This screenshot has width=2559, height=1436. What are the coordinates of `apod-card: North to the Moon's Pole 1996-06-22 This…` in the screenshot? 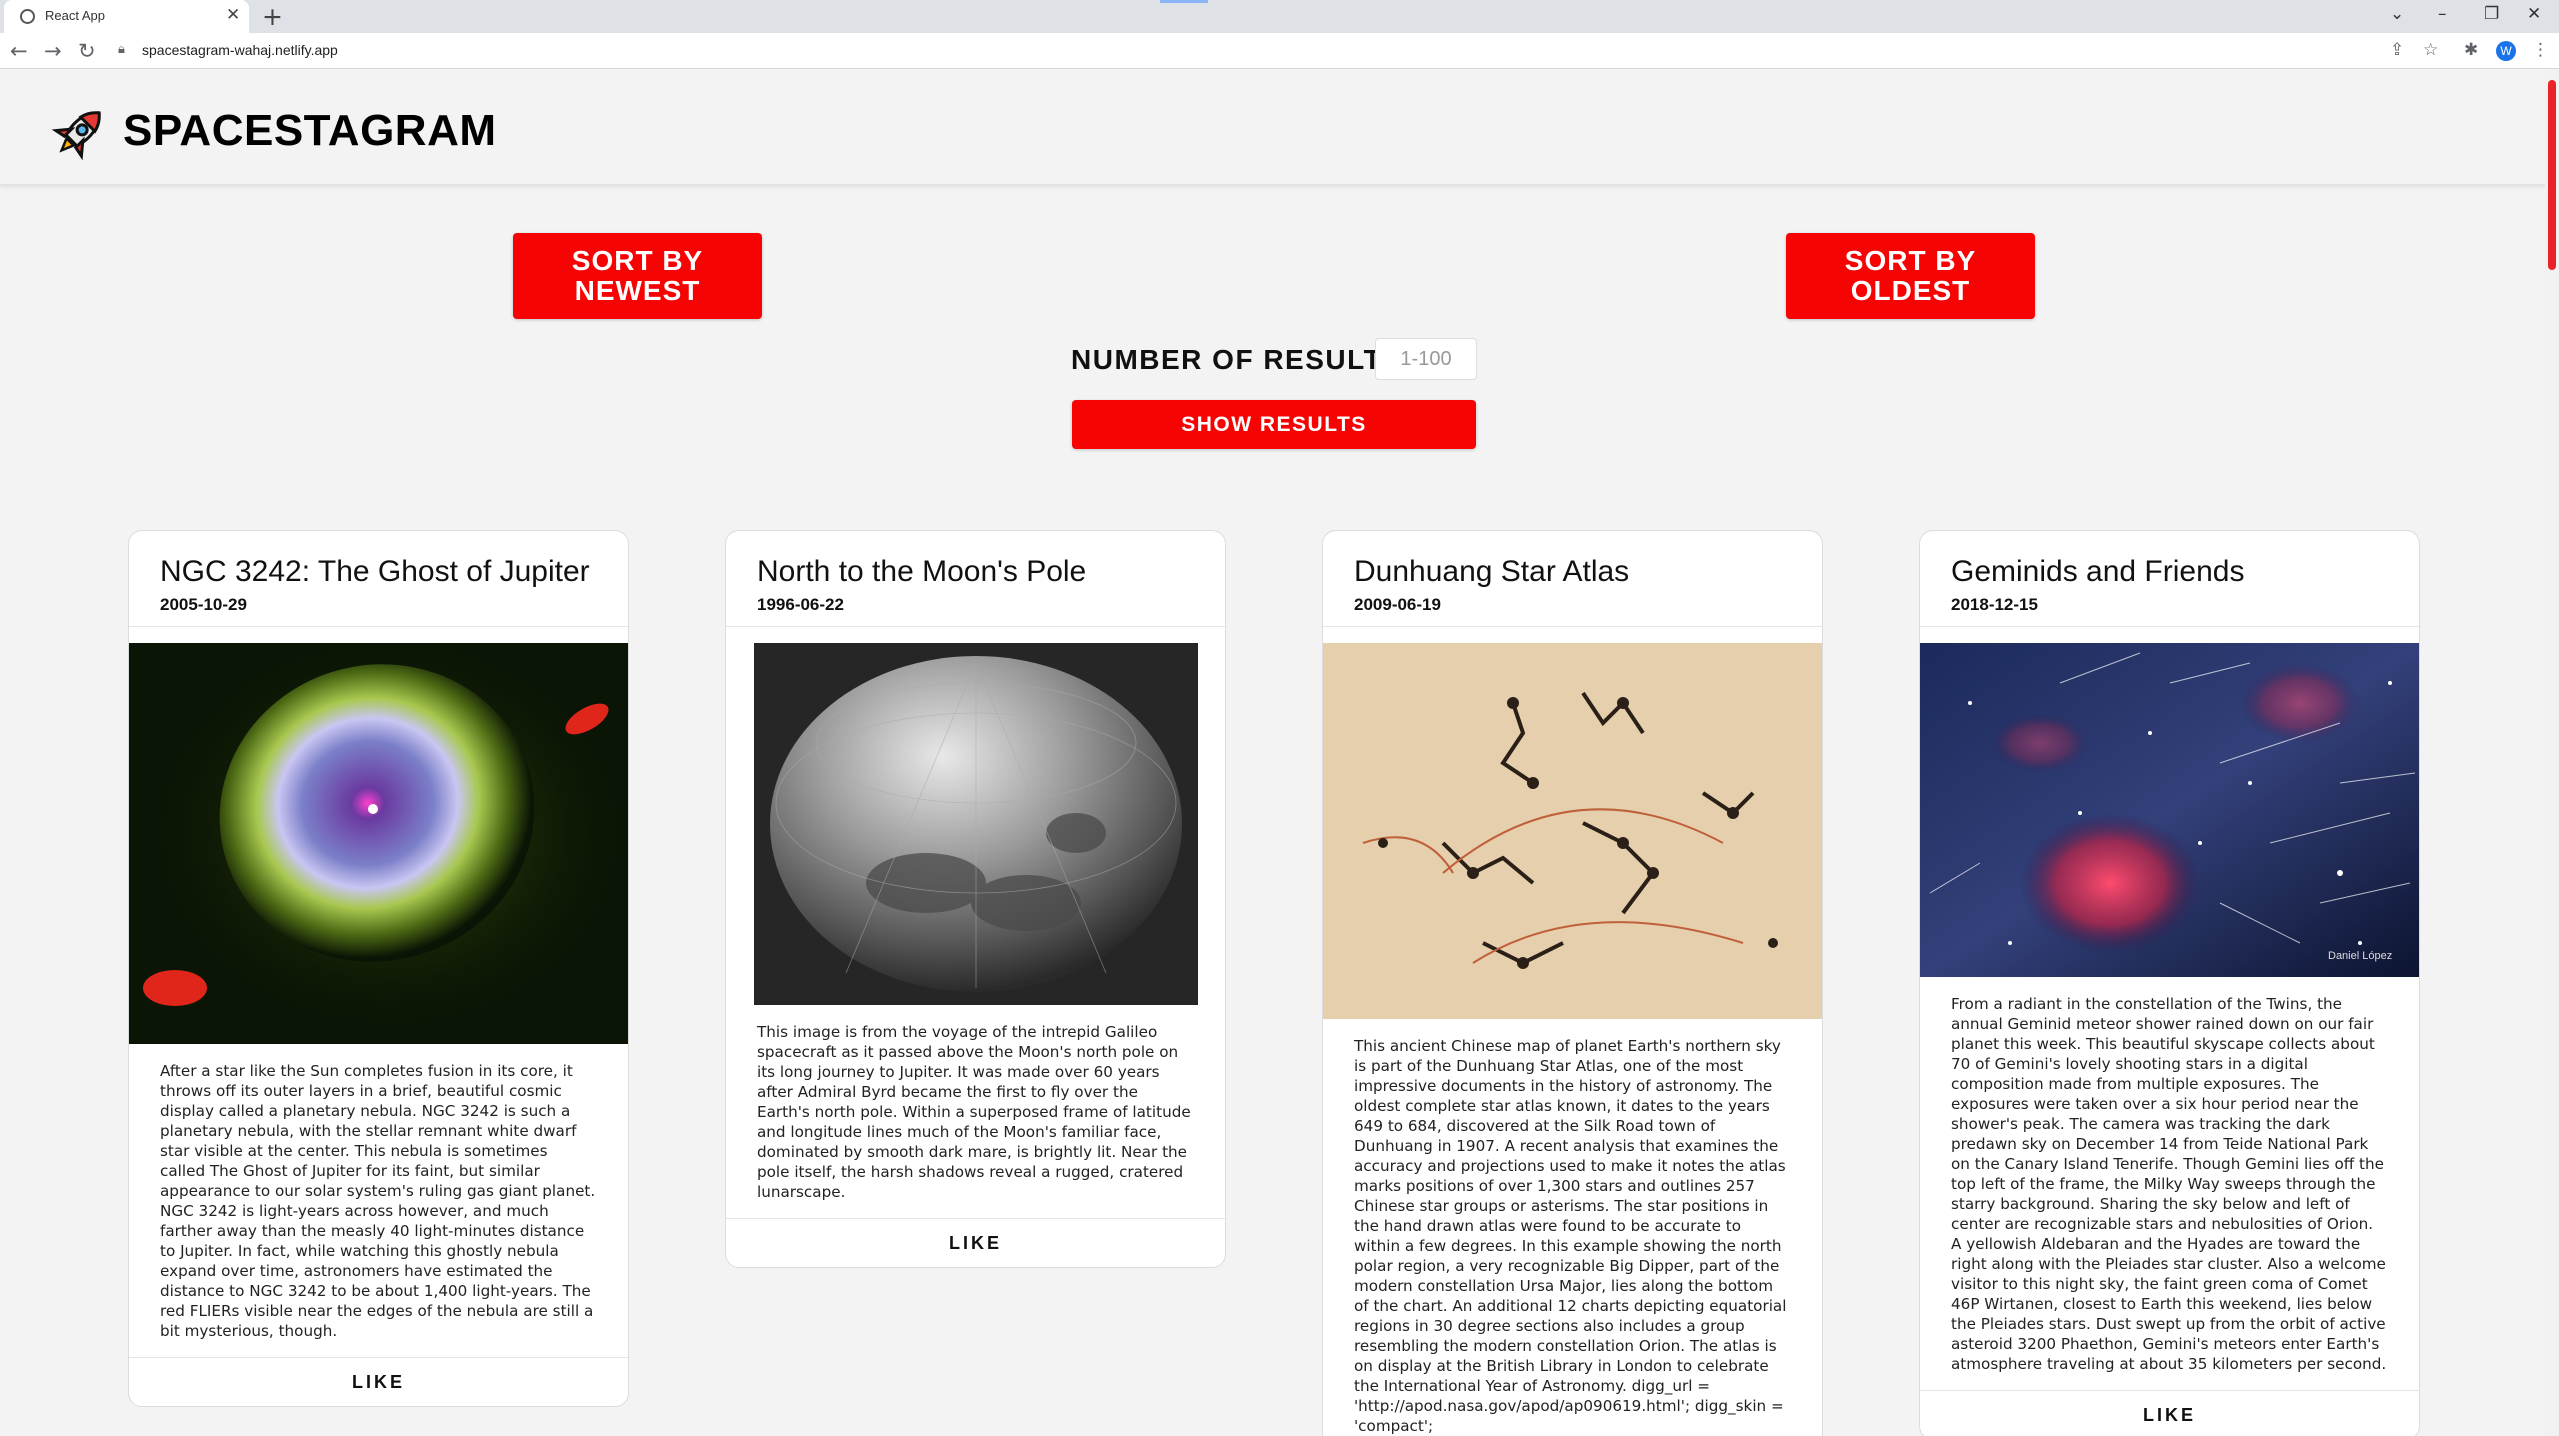 It's located at (975, 899).